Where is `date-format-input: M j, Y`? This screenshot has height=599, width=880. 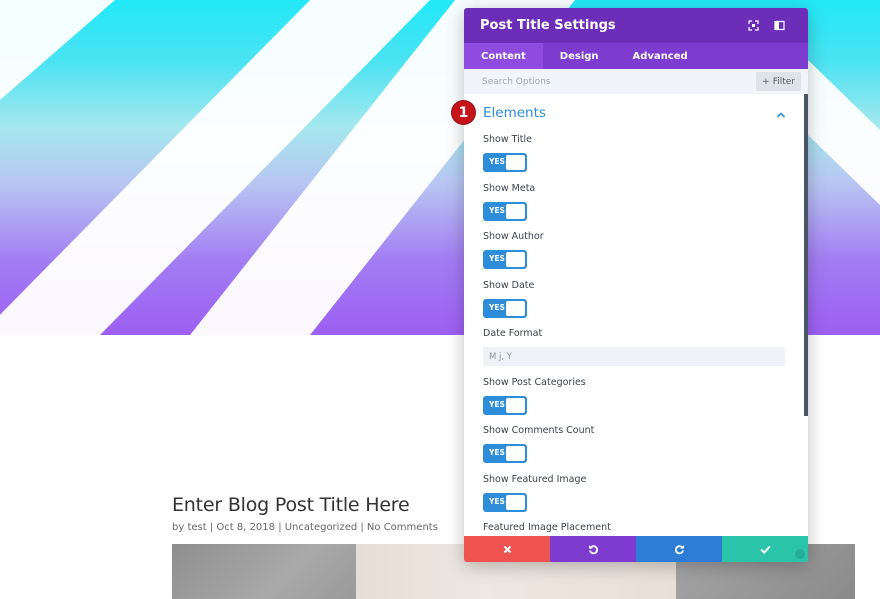
date-format-input: M j, Y is located at coordinates (634, 356).